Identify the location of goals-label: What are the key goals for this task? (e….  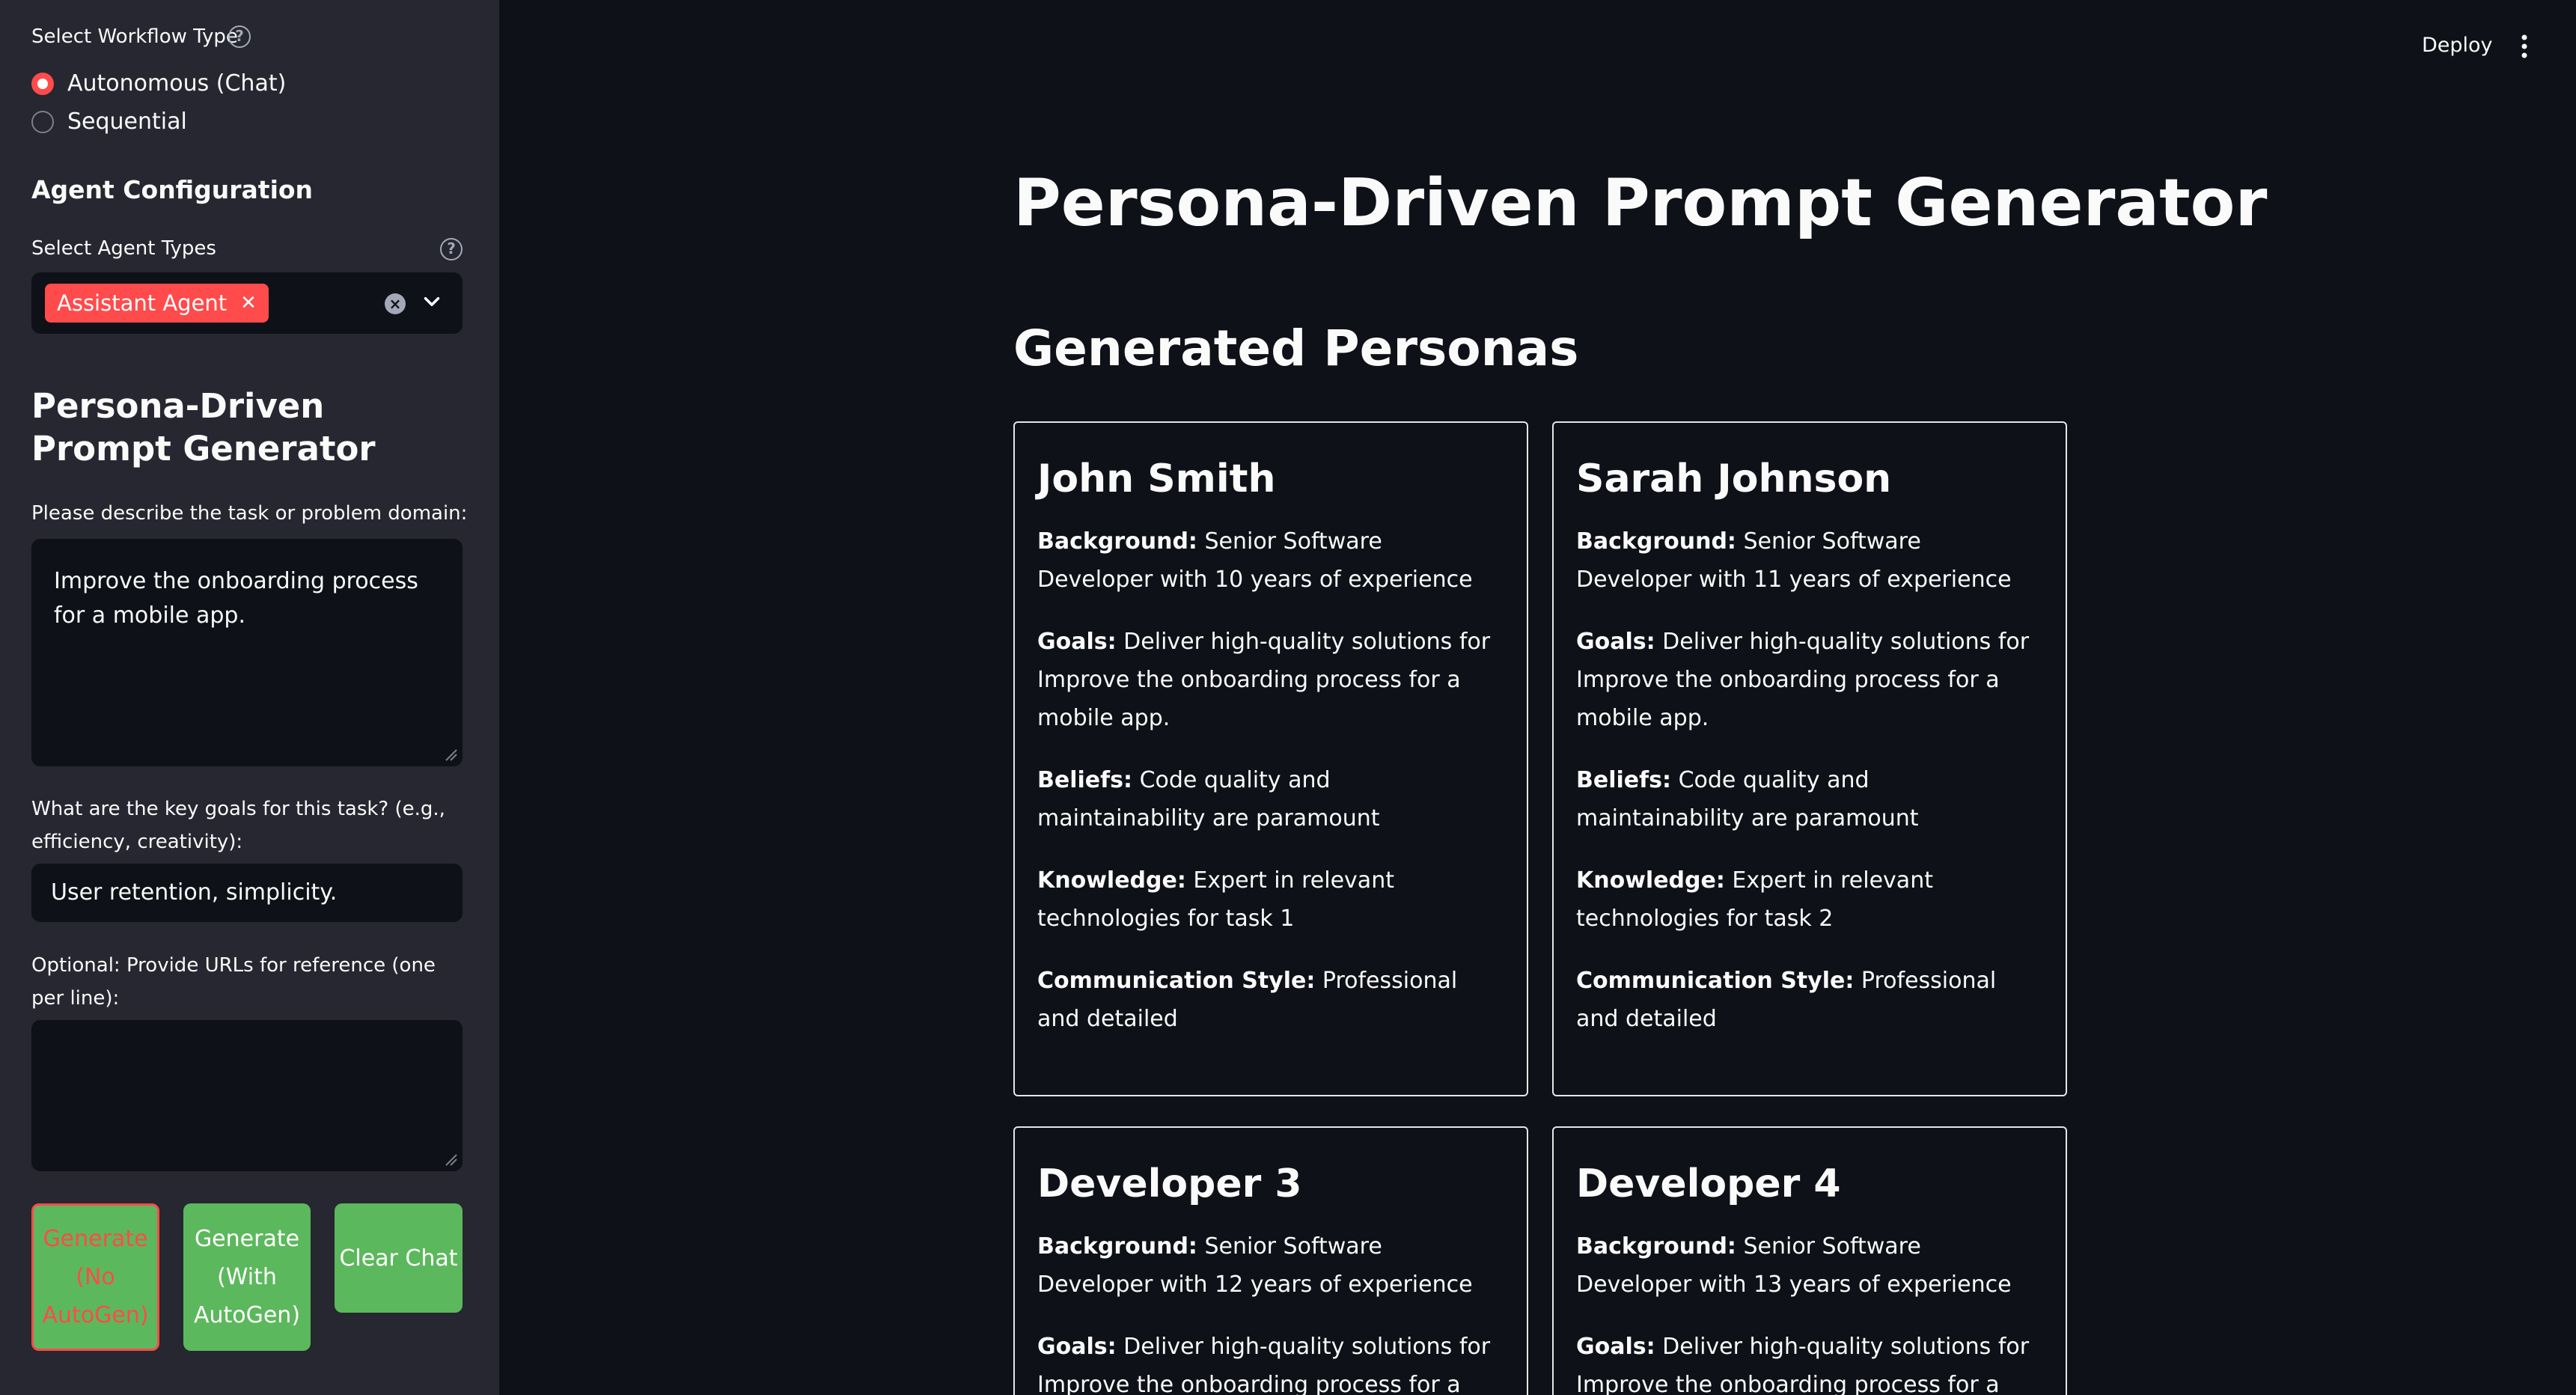
(238, 825).